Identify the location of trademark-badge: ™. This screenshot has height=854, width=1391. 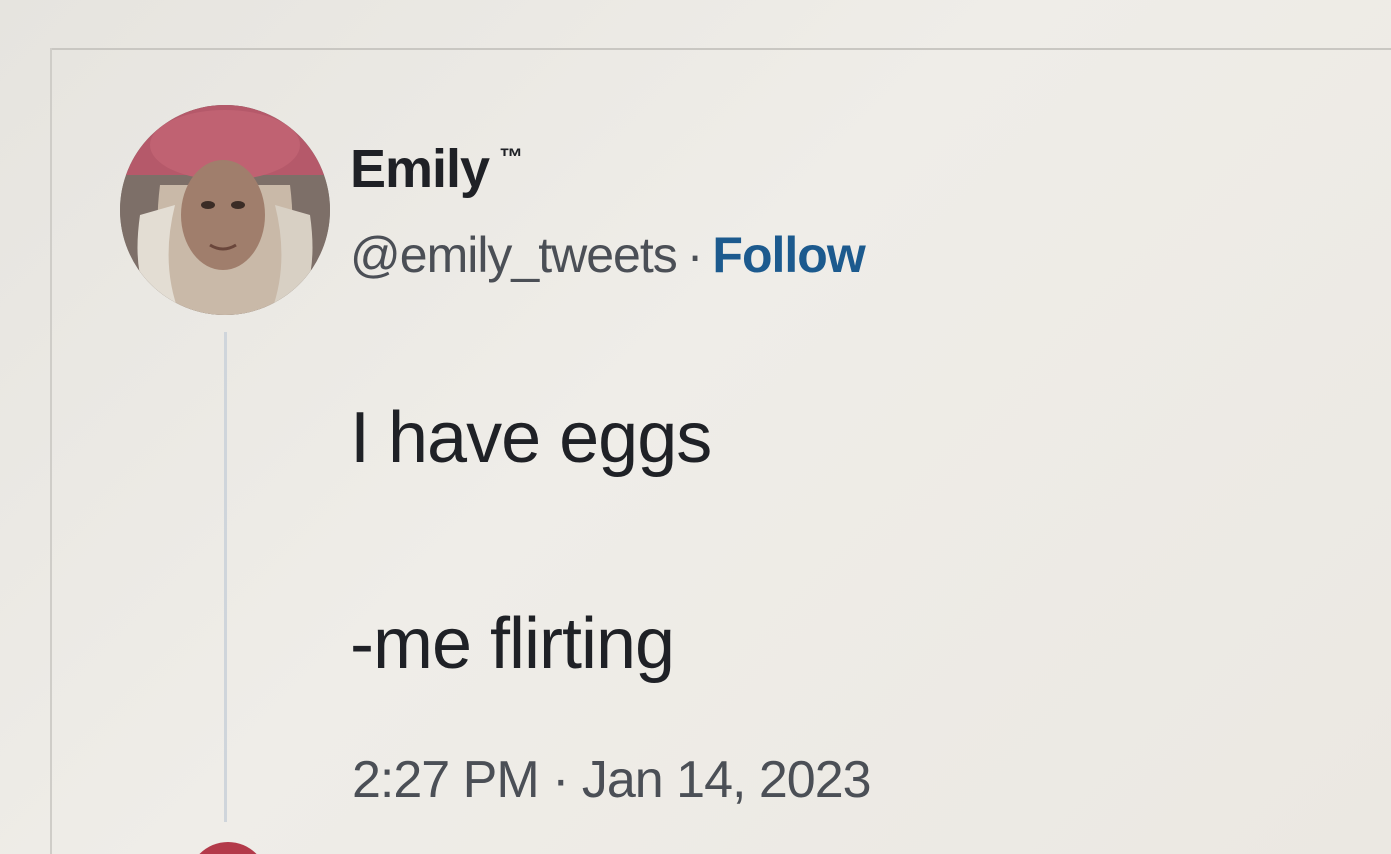
(511, 157).